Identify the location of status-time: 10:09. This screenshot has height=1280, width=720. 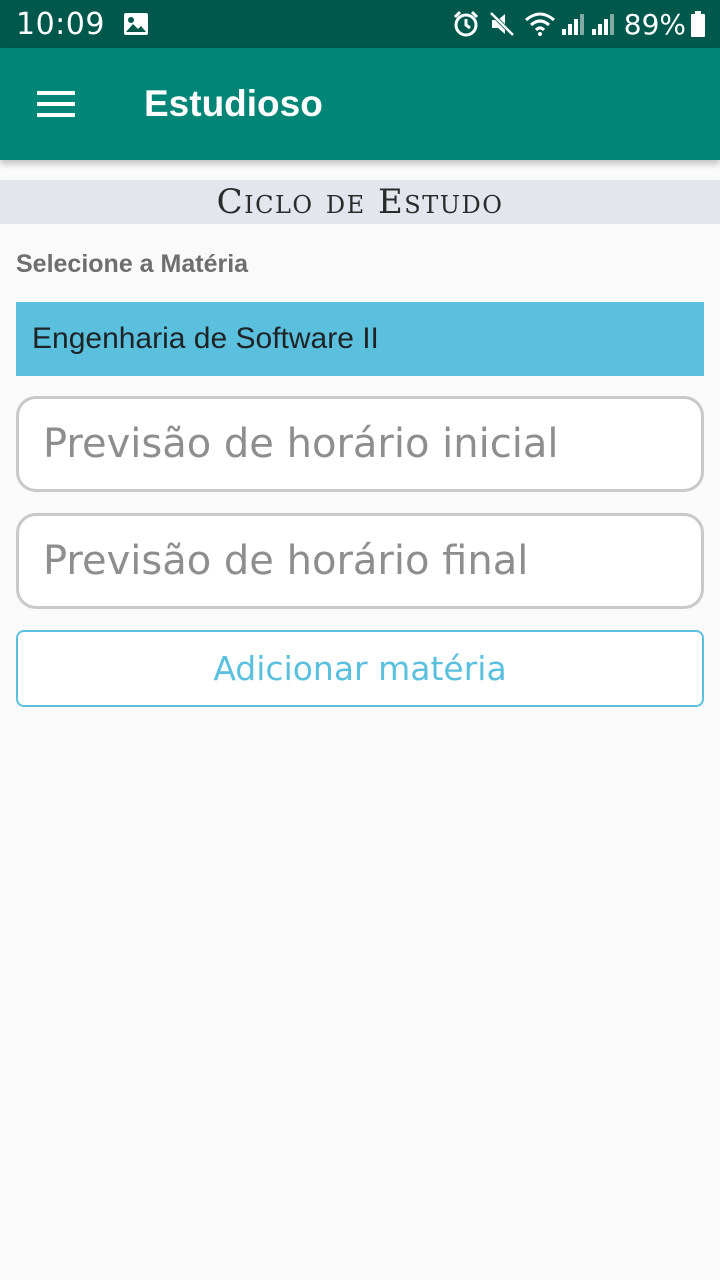
(60, 24).